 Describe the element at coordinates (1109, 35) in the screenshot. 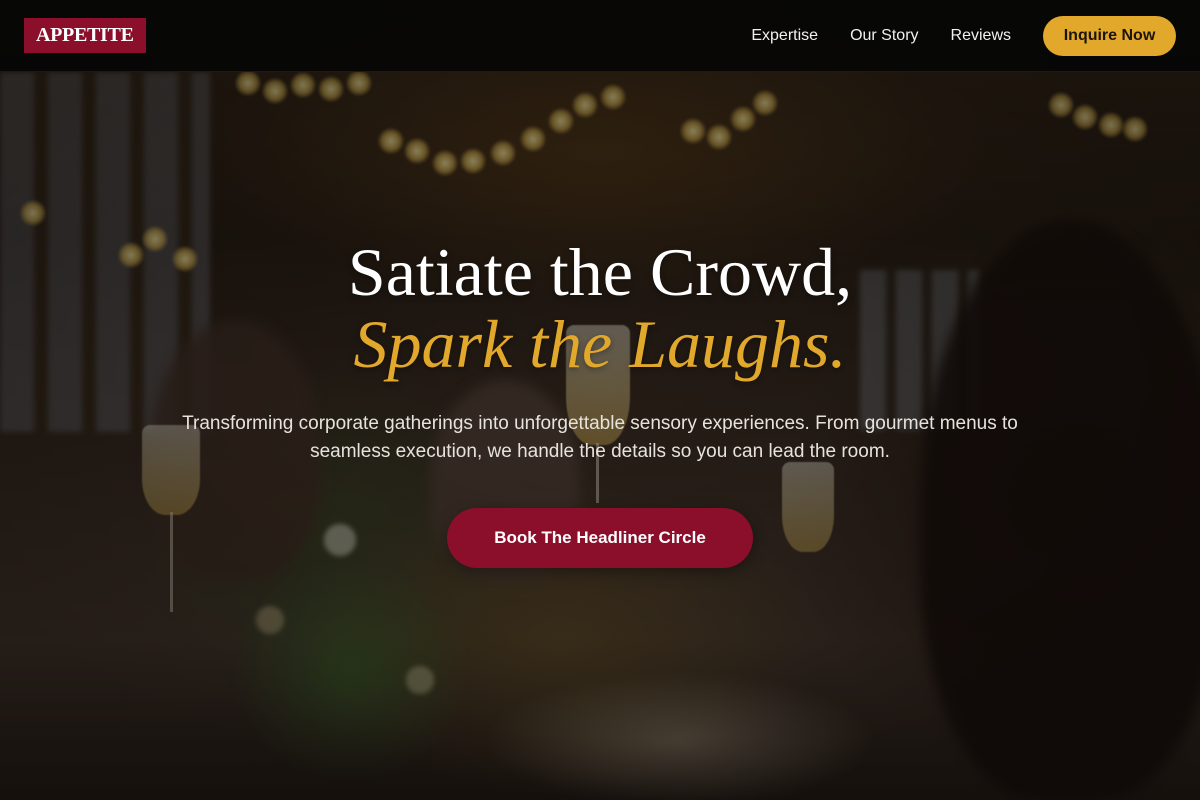

I see `inquire-now-button: Inquire Now` at that location.